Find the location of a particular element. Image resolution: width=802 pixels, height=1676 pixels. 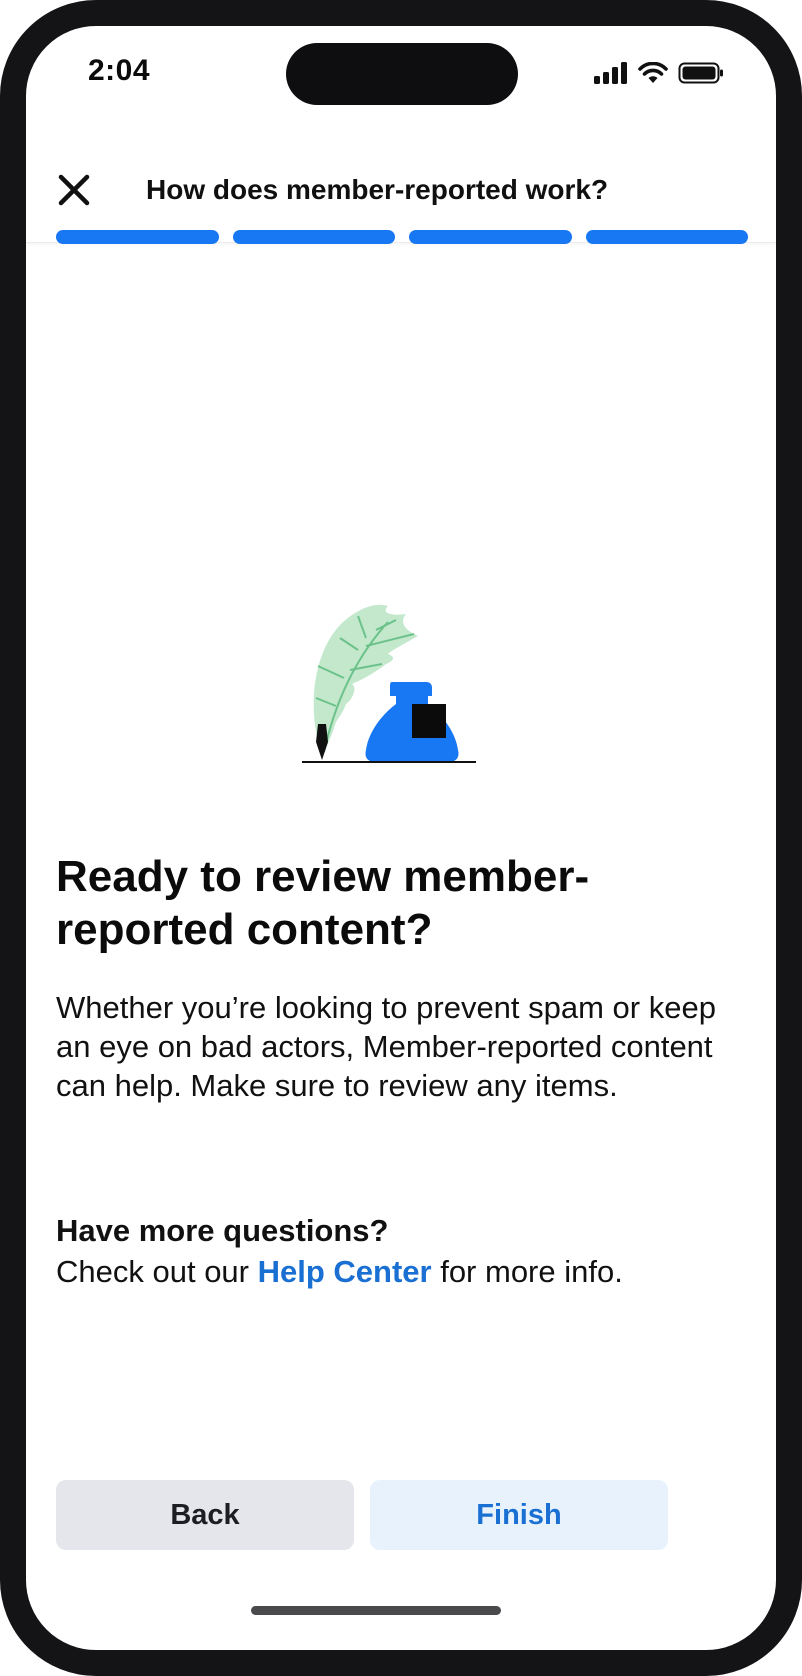

home-indicator is located at coordinates (376, 1610).